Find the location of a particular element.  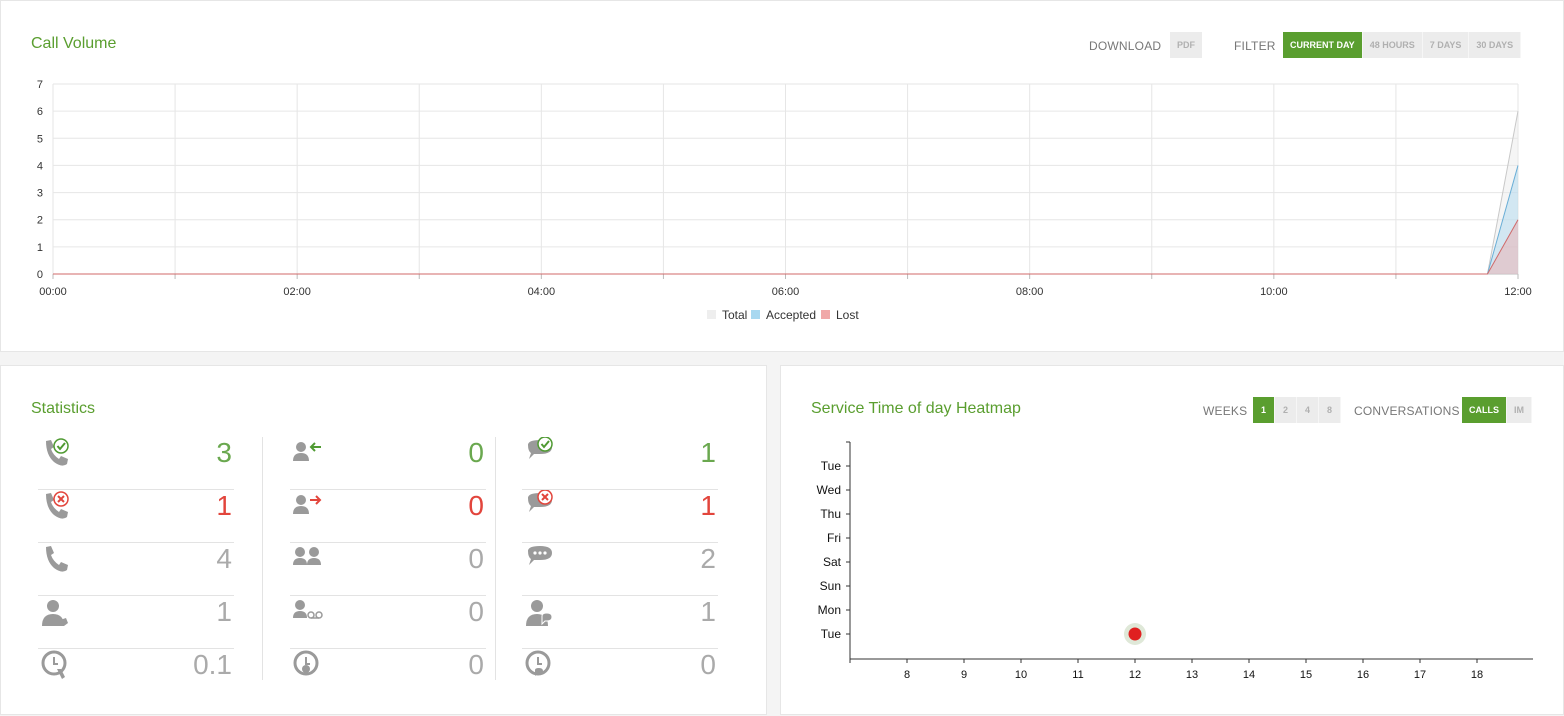

statistics-title: Statistics is located at coordinates (63, 408).